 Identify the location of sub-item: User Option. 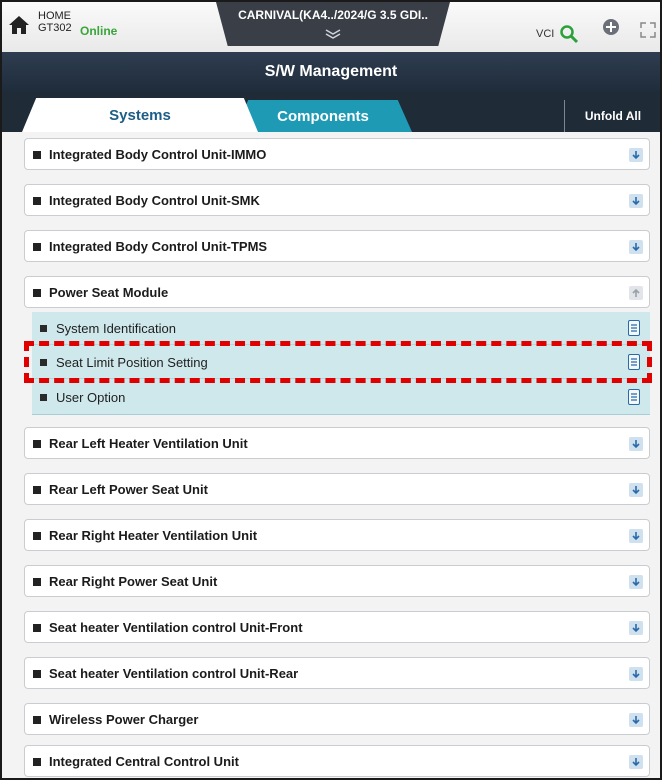
(341, 398).